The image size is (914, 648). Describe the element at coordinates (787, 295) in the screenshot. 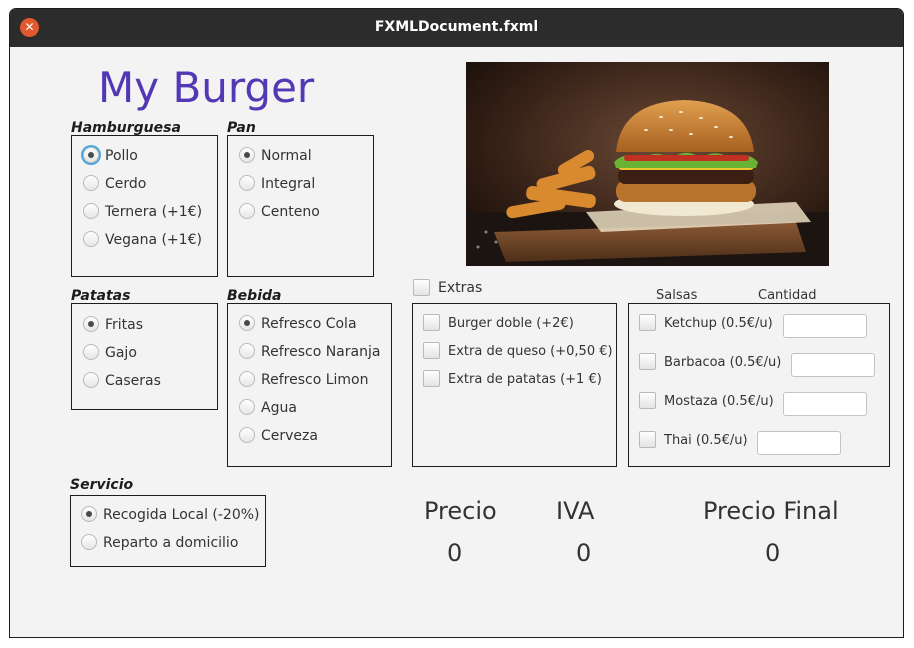

I see `cantidad-label: Cantidad` at that location.